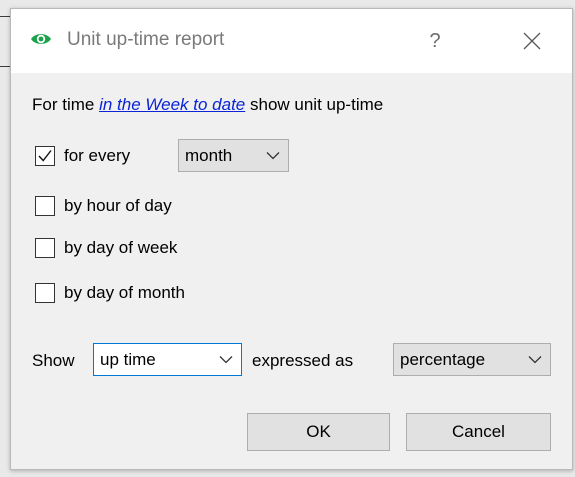 This screenshot has width=575, height=477. I want to click on window-title: Unit up-time report, so click(146, 39).